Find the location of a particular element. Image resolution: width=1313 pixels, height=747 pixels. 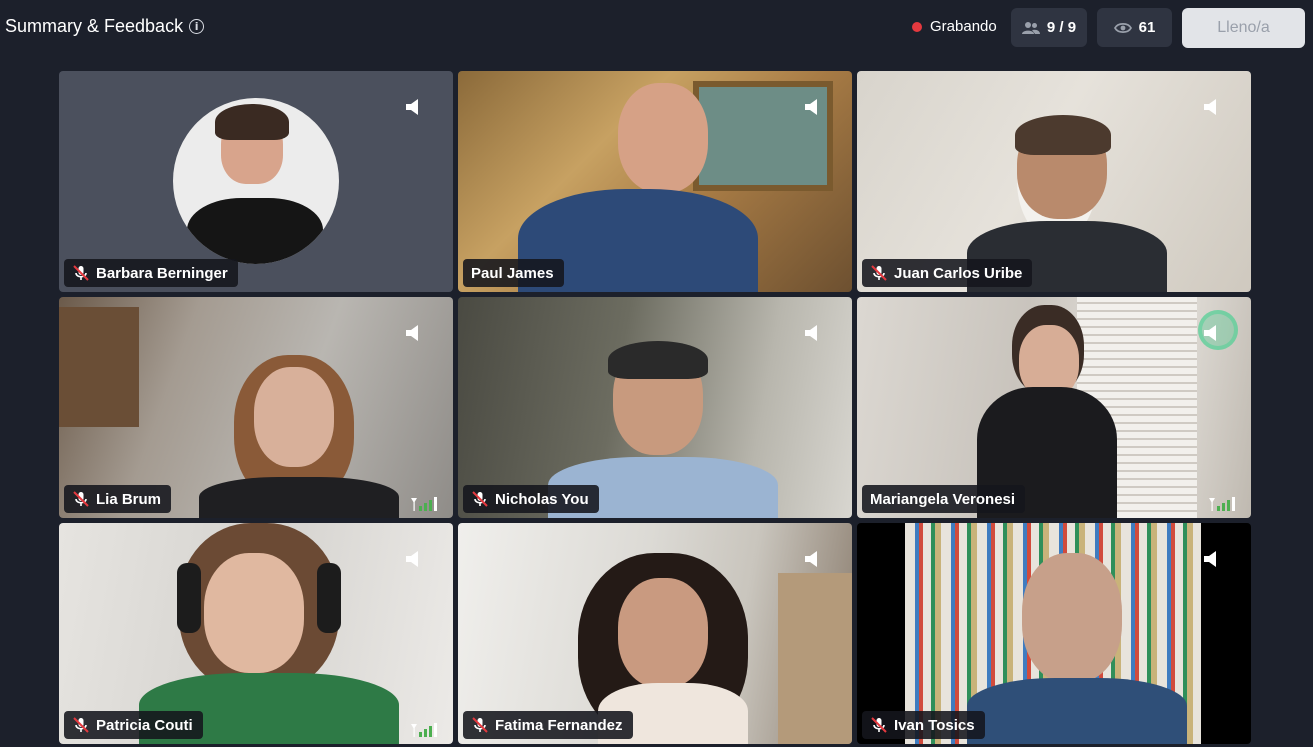

participant-tile: Patricia Couti is located at coordinates (256, 633).